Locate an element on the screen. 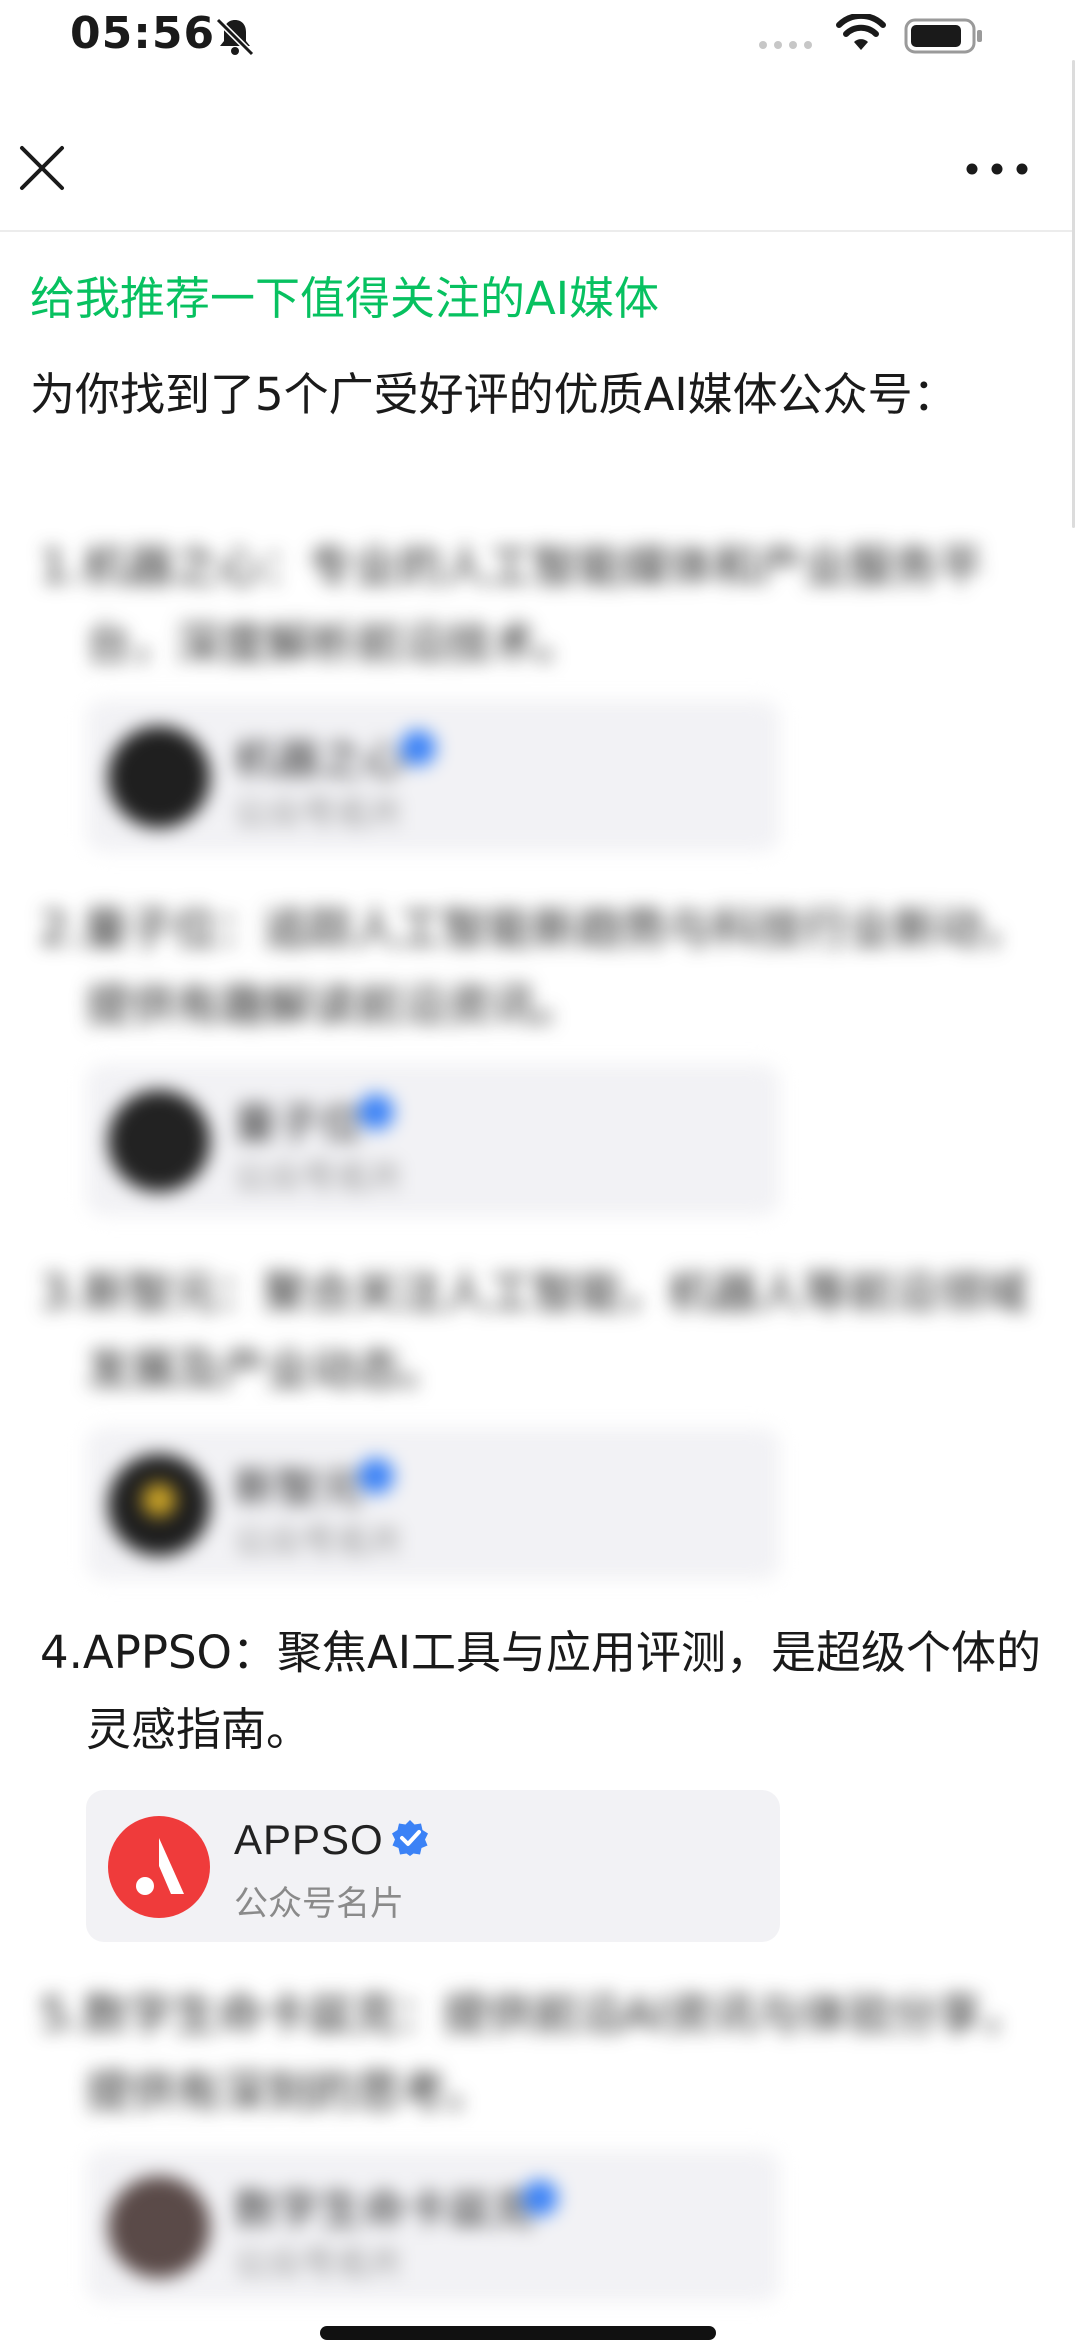  scrollbar is located at coordinates (1073, 294).